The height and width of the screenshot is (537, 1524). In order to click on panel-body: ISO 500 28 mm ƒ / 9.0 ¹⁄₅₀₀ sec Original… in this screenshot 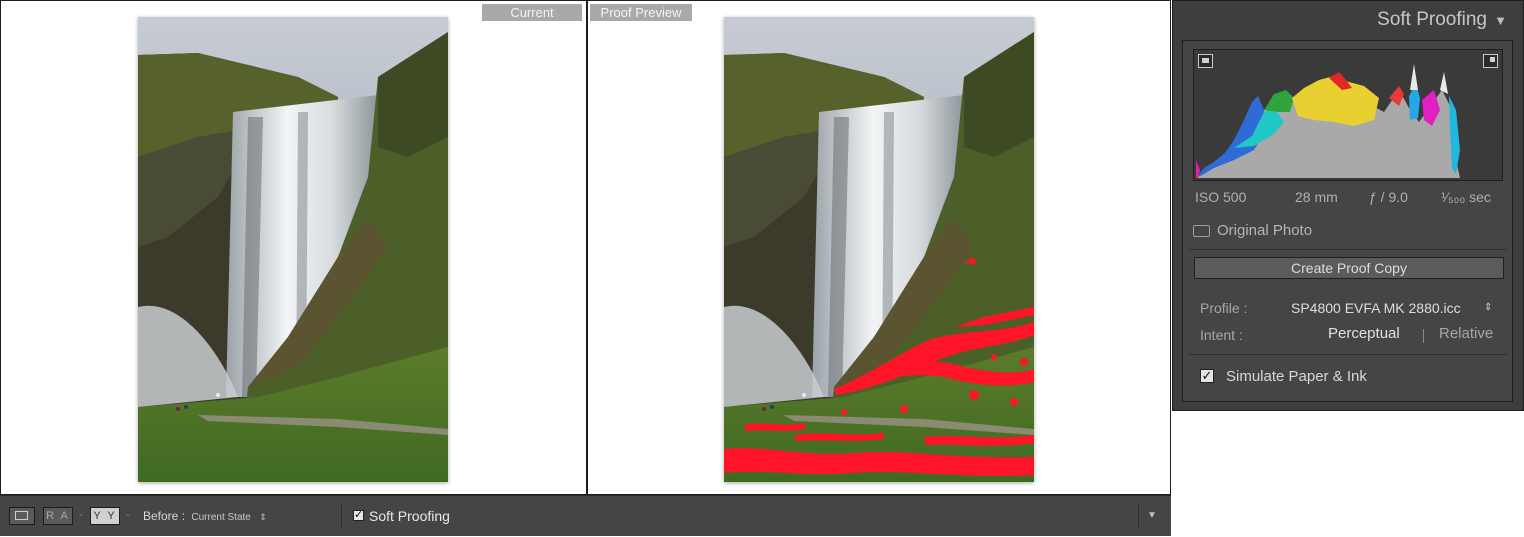, I will do `click(1347, 221)`.